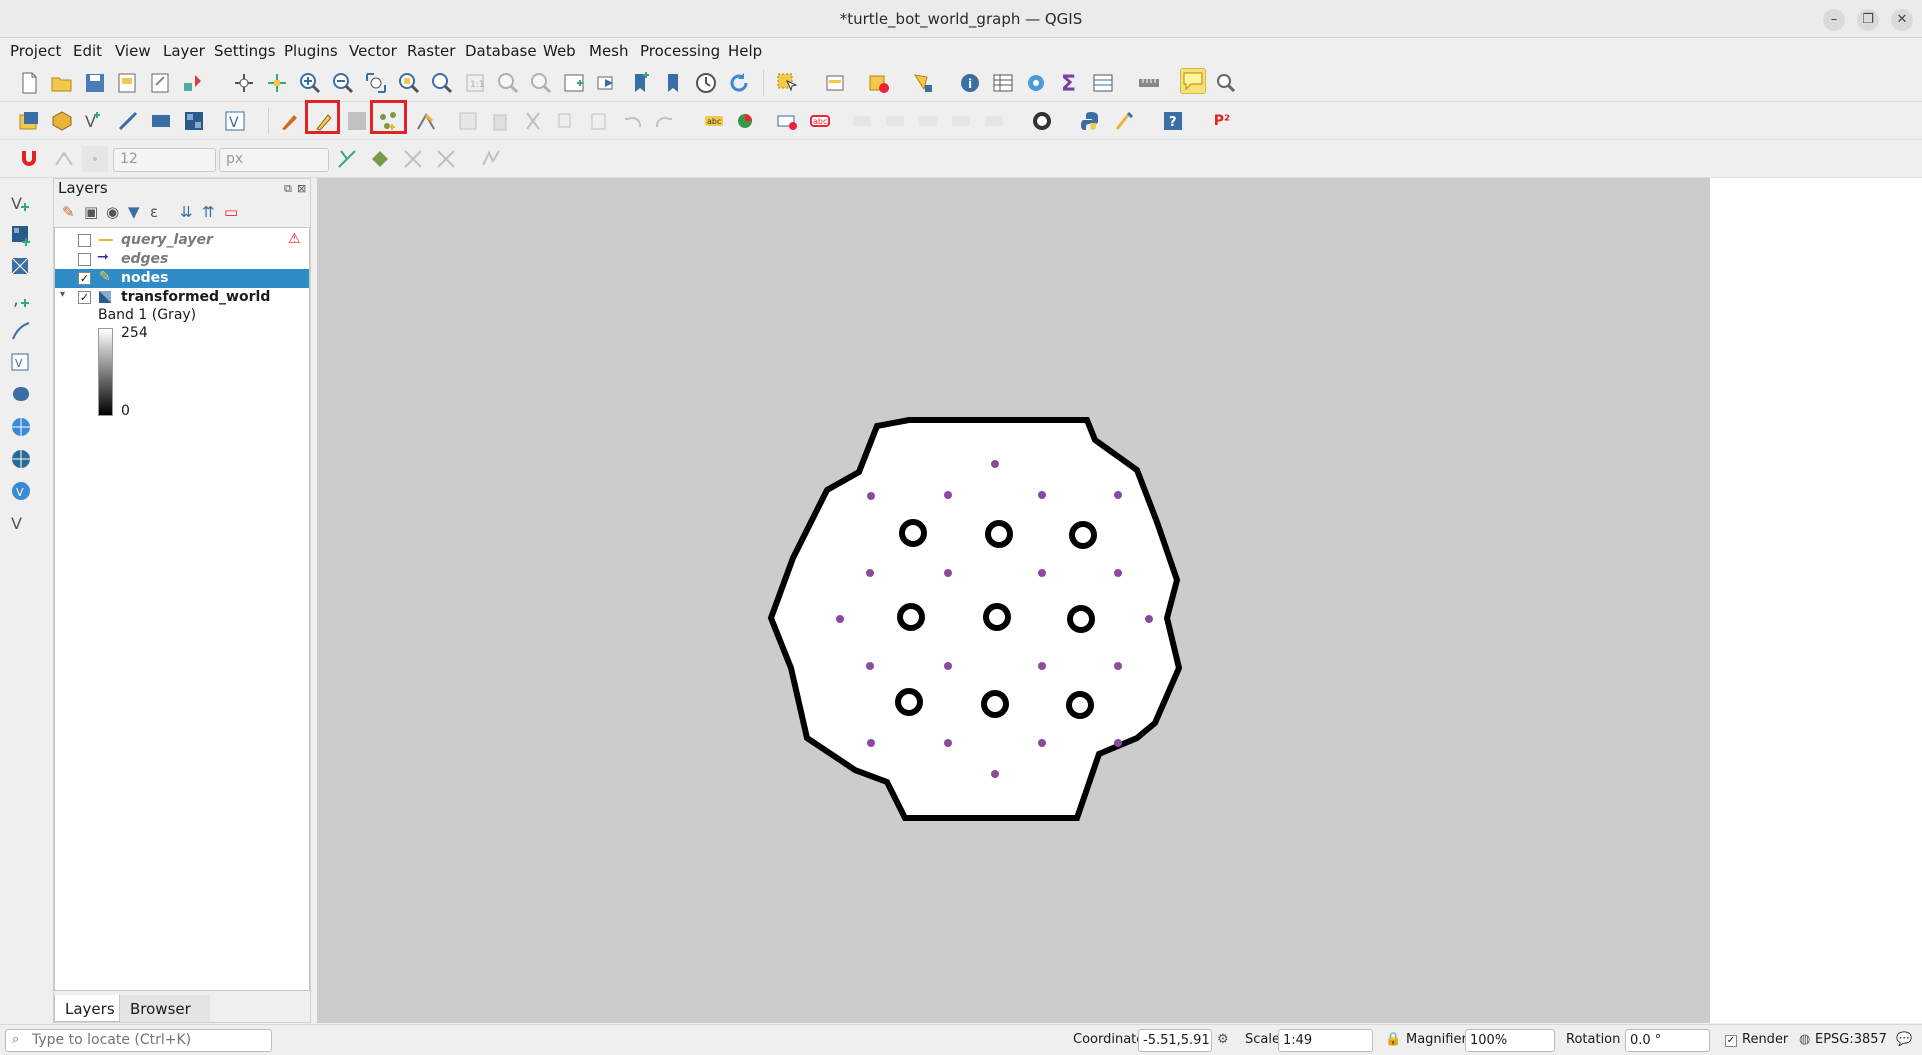 This screenshot has width=1922, height=1055. Describe the element at coordinates (1834, 20) in the screenshot. I see `minimize-button: –` at that location.